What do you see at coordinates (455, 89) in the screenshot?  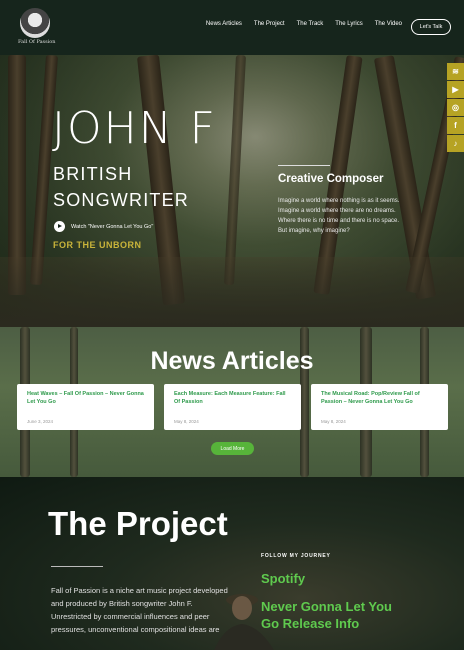 I see `youtube-icon: ▶` at bounding box center [455, 89].